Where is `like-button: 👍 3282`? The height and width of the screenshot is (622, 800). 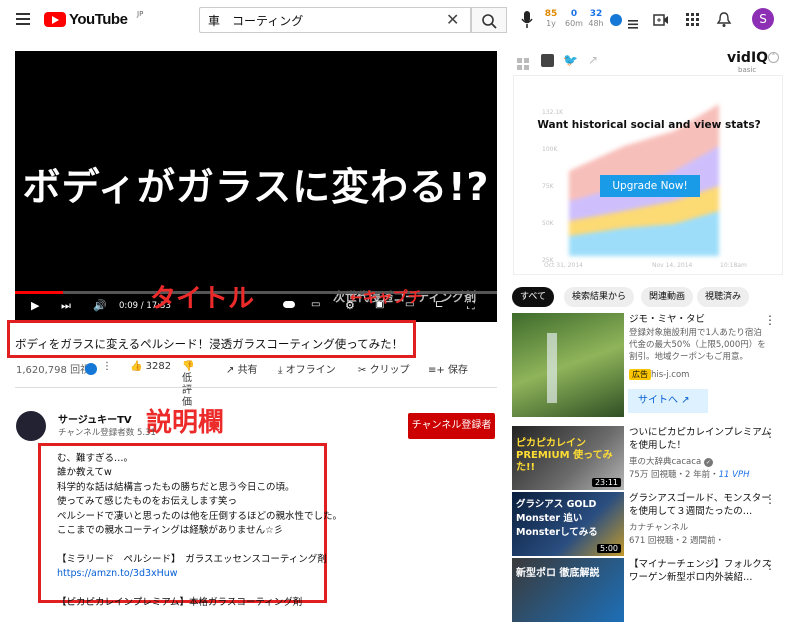 like-button: 👍 3282 is located at coordinates (150, 366).